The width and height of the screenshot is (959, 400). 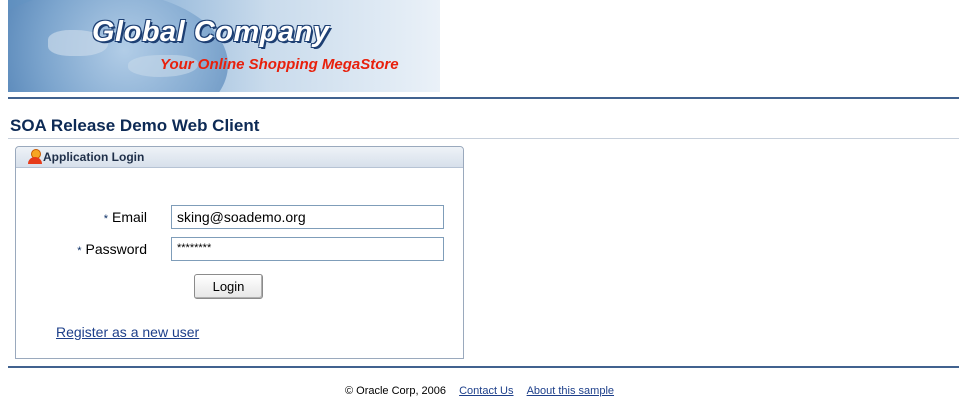 What do you see at coordinates (125, 217) in the screenshot?
I see `email-label: * Email` at bounding box center [125, 217].